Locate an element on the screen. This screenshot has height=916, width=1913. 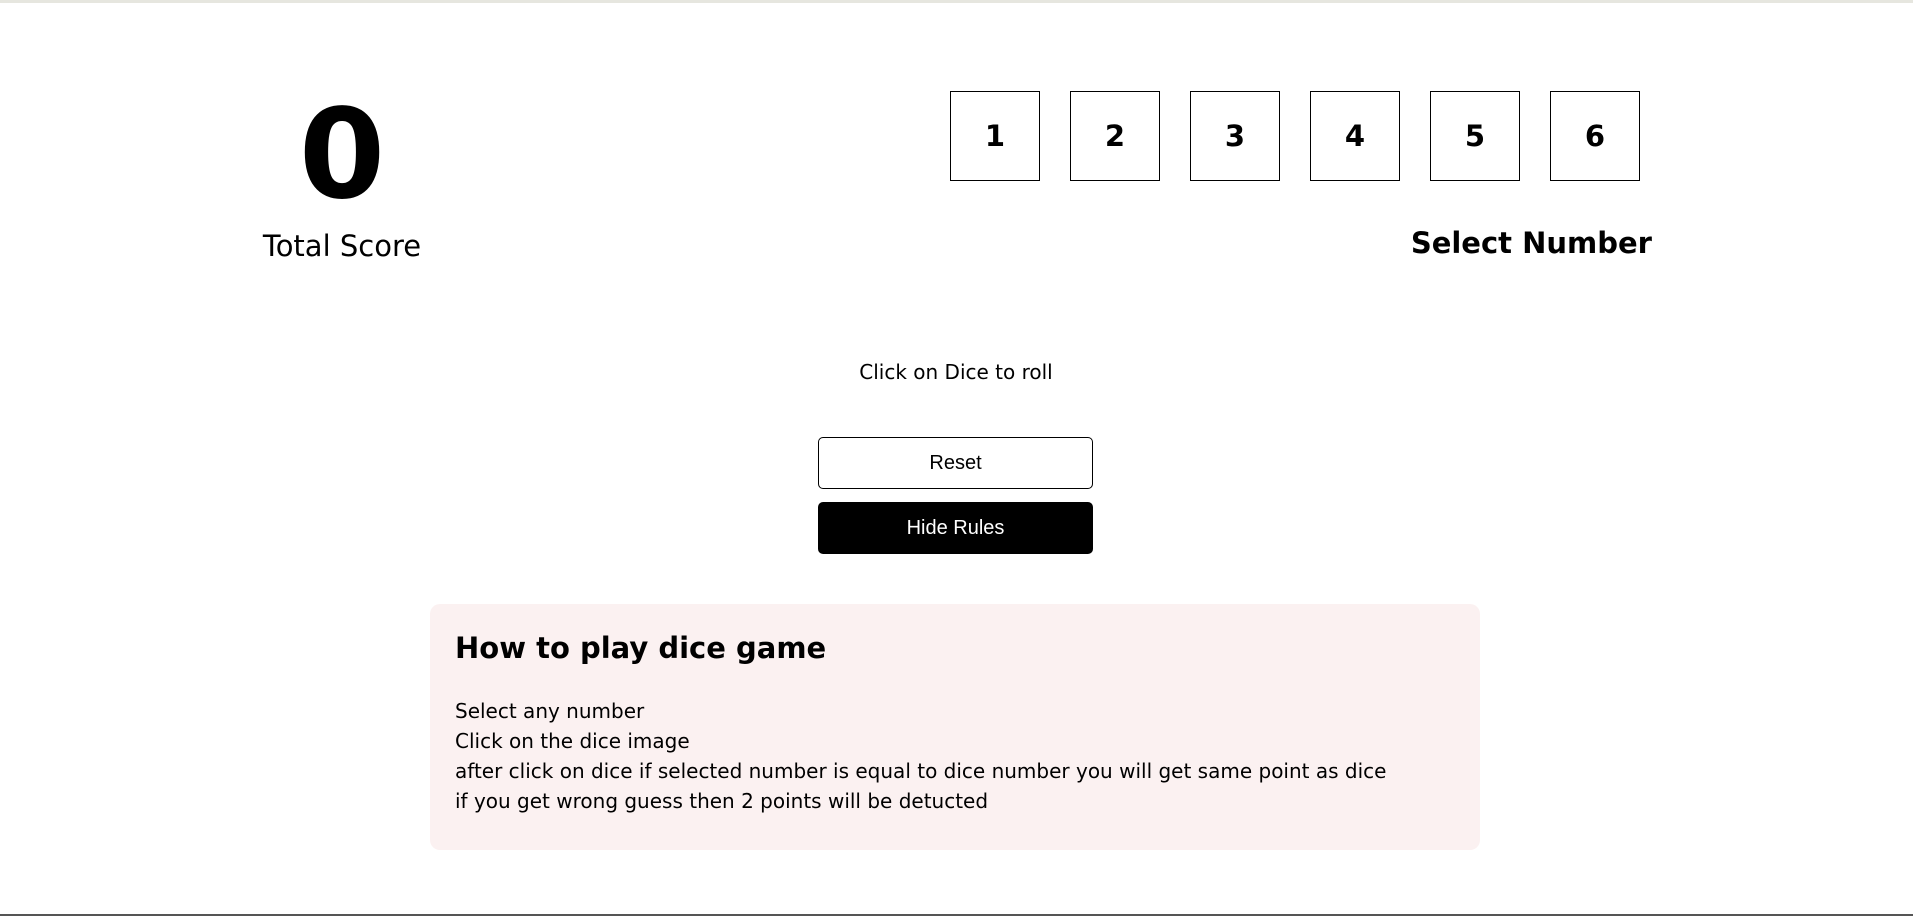
rules-line-1: Select any number is located at coordinates (550, 711).